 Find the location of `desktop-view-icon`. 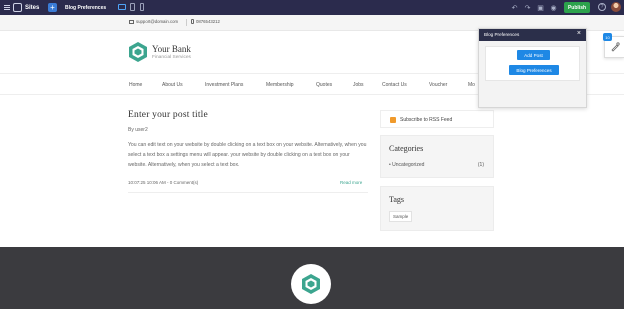

desktop-view-icon is located at coordinates (122, 7).